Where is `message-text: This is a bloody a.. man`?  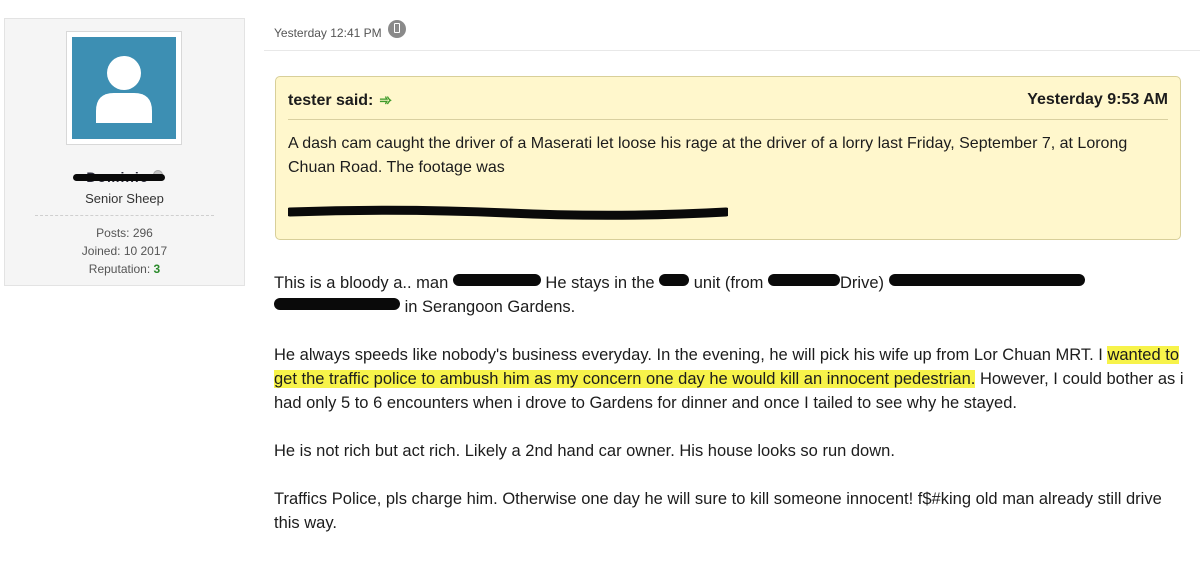
message-text: This is a bloody a.. man is located at coordinates (363, 283).